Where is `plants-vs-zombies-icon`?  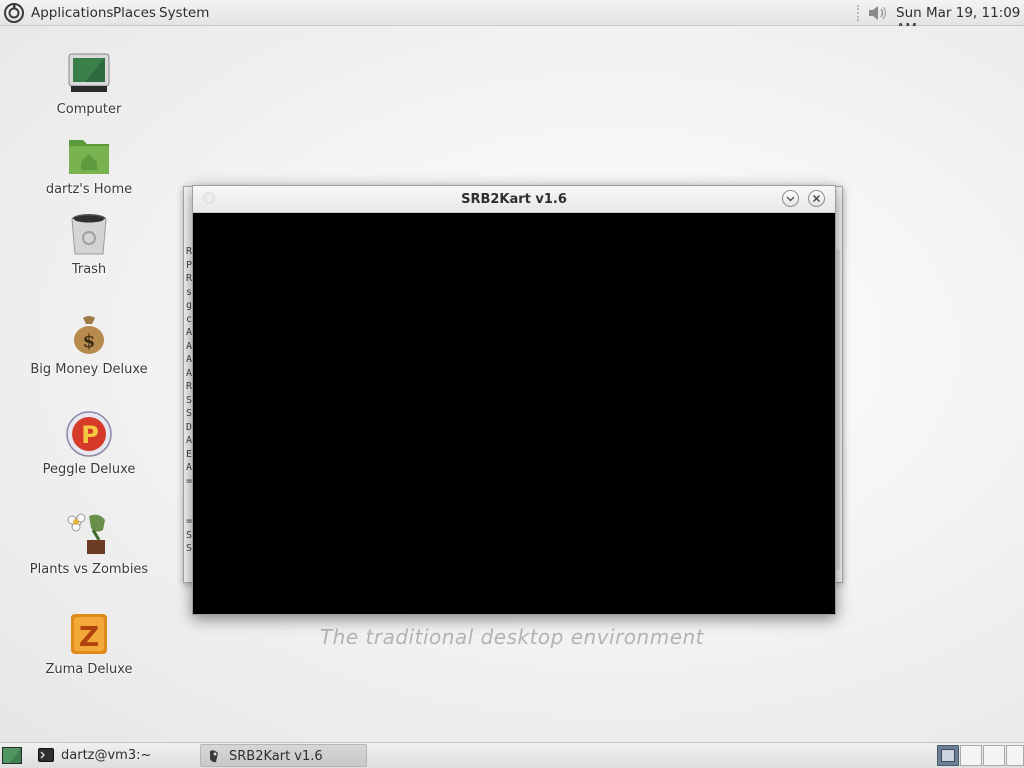 plants-vs-zombies-icon is located at coordinates (86, 533).